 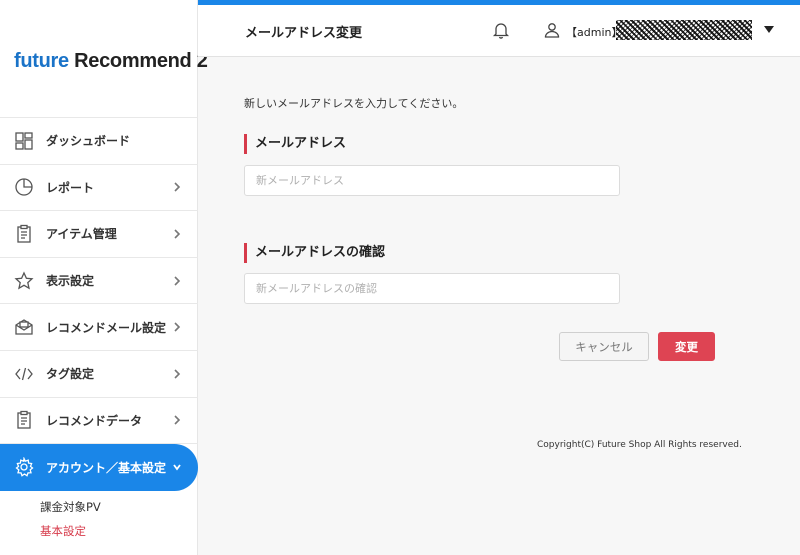 What do you see at coordinates (70, 281) in the screenshot?
I see `sidebar-item-label: 表示設定` at bounding box center [70, 281].